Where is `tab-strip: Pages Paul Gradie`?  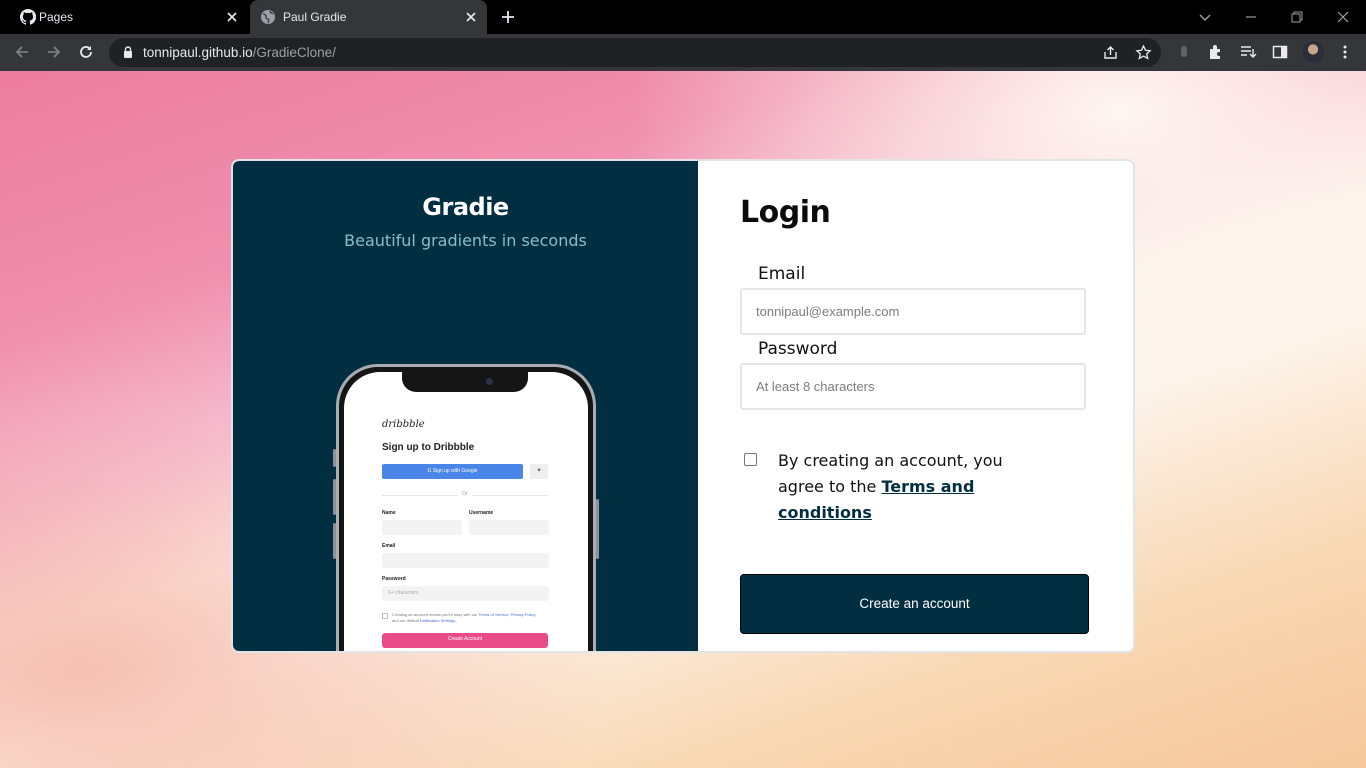
tab-strip: Pages Paul Gradie is located at coordinates (683, 17).